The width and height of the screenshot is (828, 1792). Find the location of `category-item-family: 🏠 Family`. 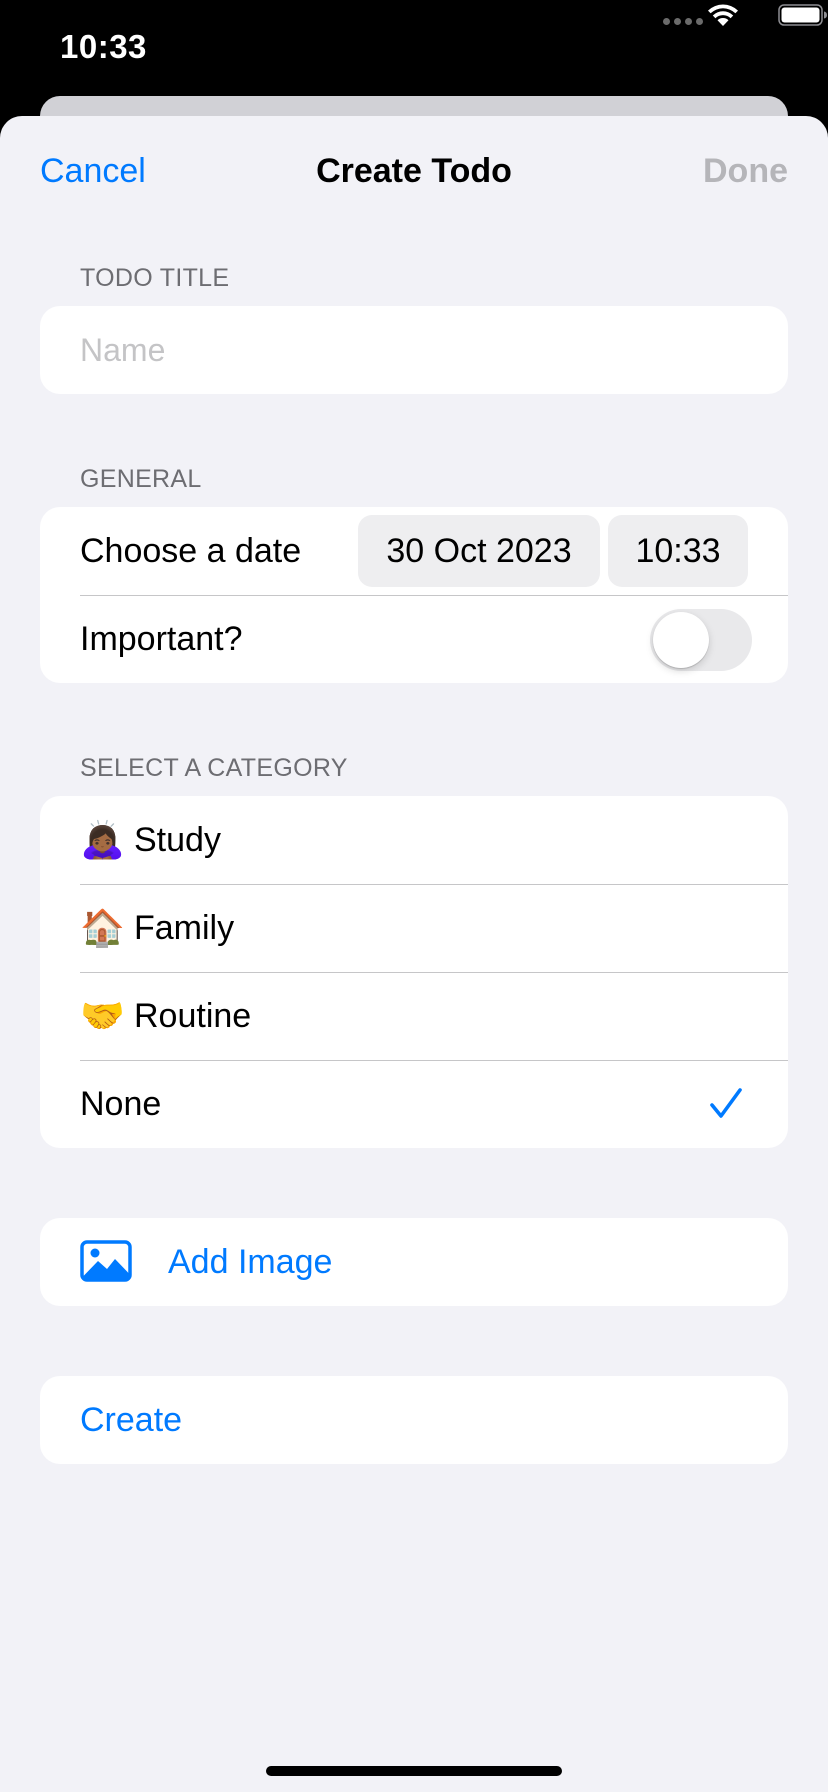

category-item-family: 🏠 Family is located at coordinates (414, 928).